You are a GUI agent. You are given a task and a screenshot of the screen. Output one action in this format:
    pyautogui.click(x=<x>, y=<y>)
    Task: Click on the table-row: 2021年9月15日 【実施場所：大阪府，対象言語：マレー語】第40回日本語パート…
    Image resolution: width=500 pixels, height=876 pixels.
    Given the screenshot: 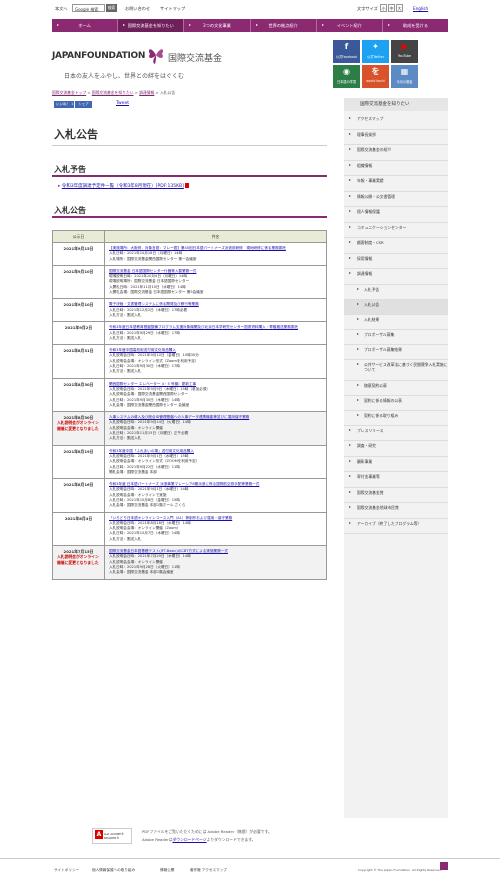 What is the action you would take?
    pyautogui.click(x=189, y=254)
    